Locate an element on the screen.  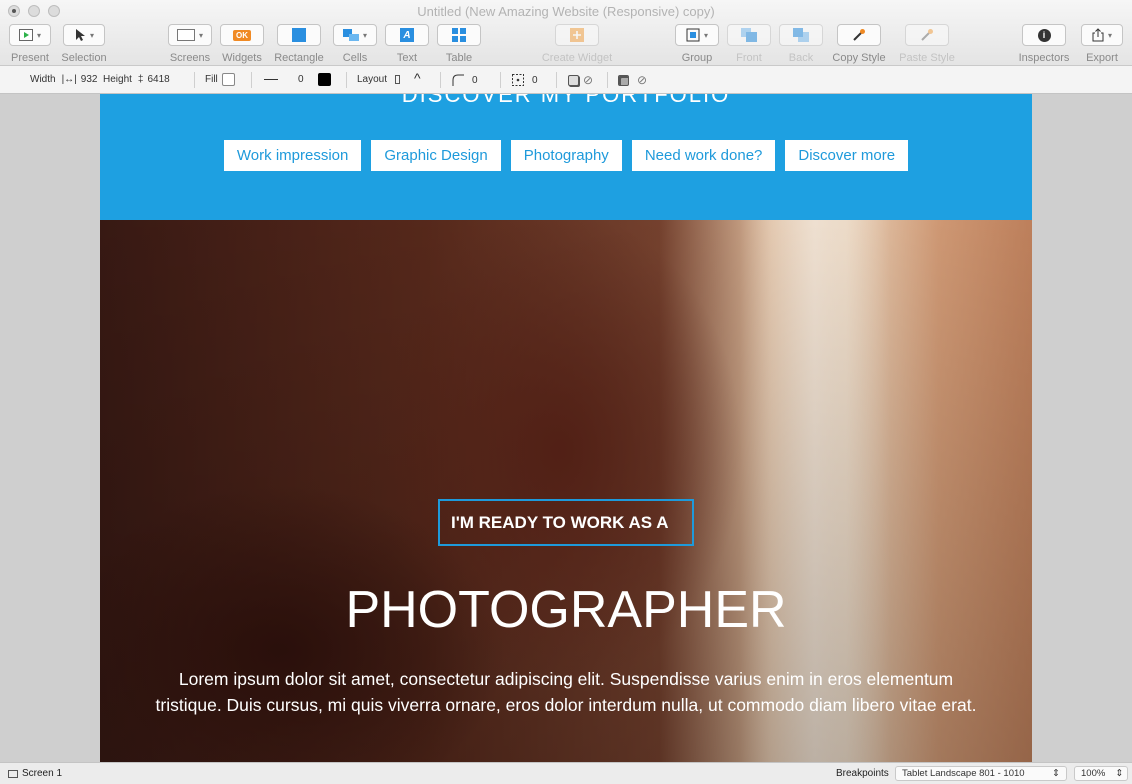
layout-field: Layout is located at coordinates (379, 79).